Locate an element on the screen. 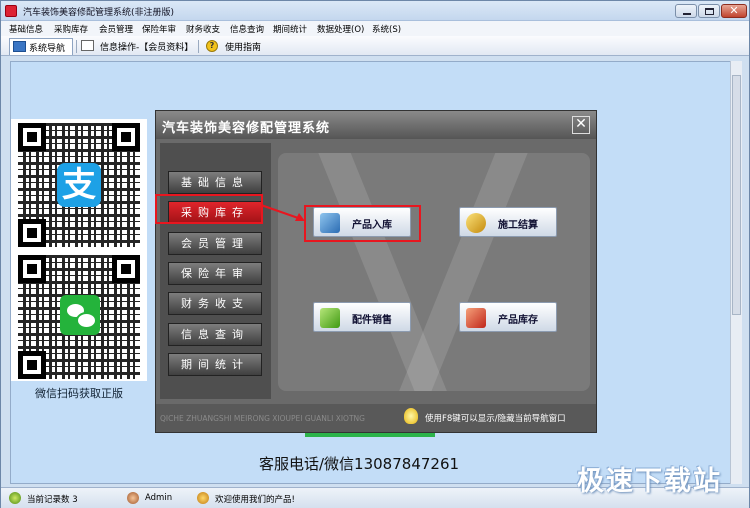  button-label: 产品库存 is located at coordinates (518, 320).